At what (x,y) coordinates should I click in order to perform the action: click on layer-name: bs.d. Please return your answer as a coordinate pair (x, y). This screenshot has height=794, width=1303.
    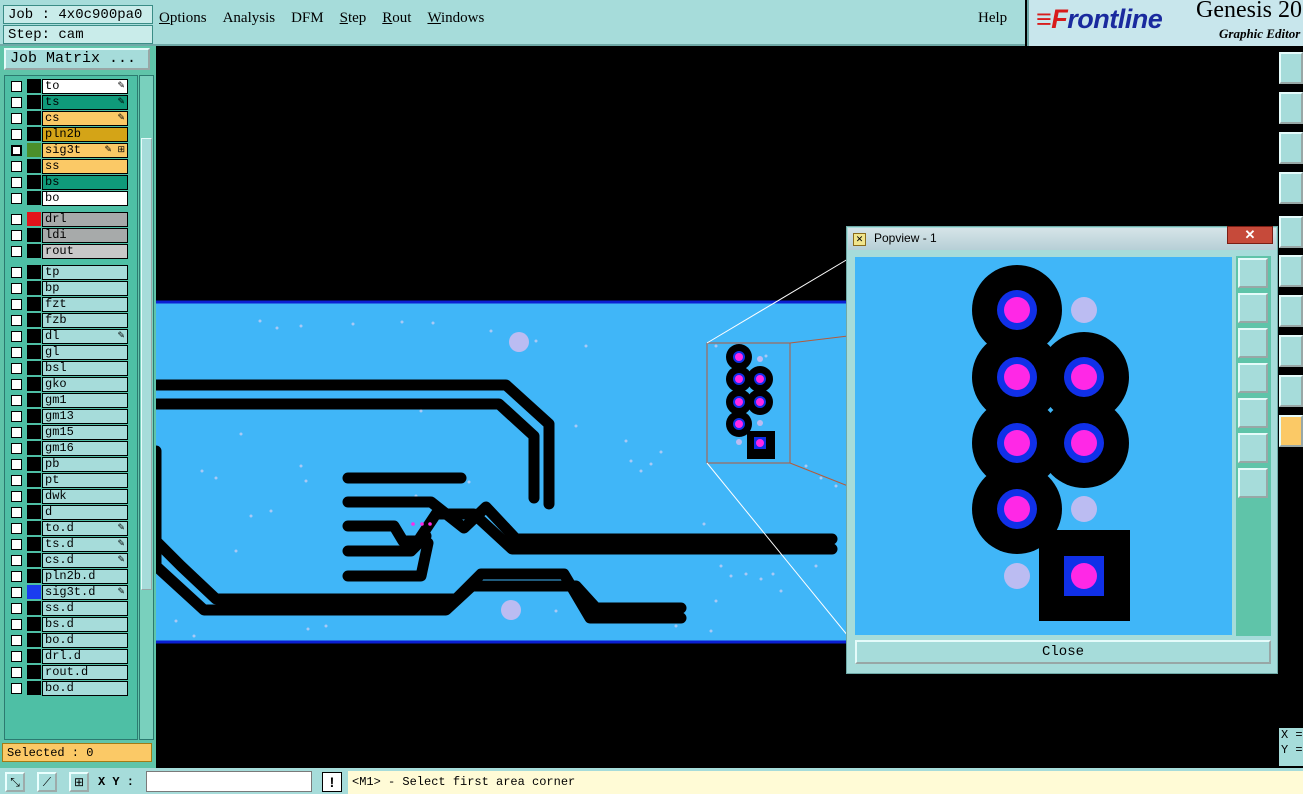
    Looking at the image, I should click on (85, 624).